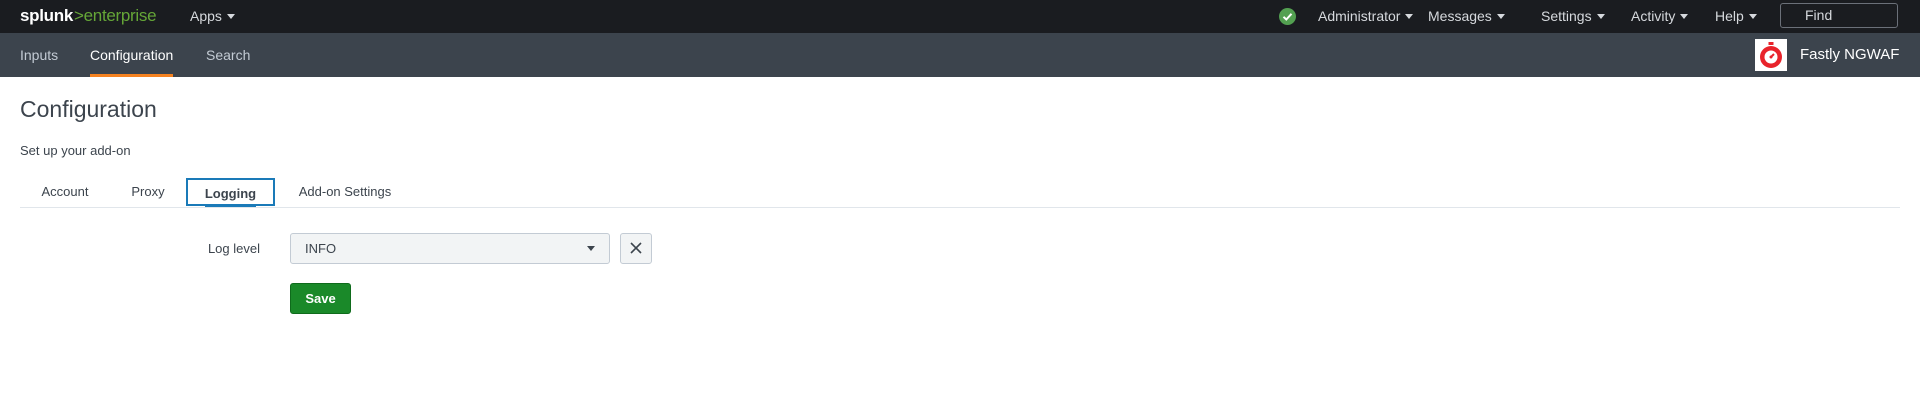  I want to click on administrator-menu: Administrator, so click(1366, 16).